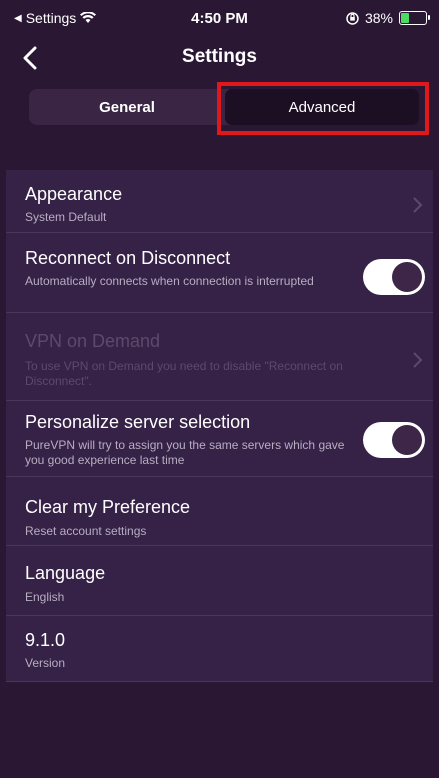 Image resolution: width=439 pixels, height=778 pixels. I want to click on setting-title: Appearance, so click(74, 194).